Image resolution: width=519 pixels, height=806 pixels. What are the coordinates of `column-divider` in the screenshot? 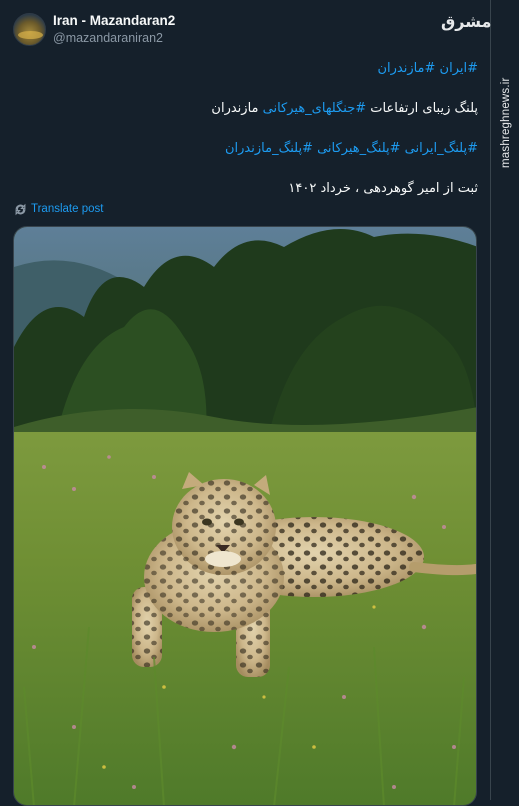 It's located at (490, 400).